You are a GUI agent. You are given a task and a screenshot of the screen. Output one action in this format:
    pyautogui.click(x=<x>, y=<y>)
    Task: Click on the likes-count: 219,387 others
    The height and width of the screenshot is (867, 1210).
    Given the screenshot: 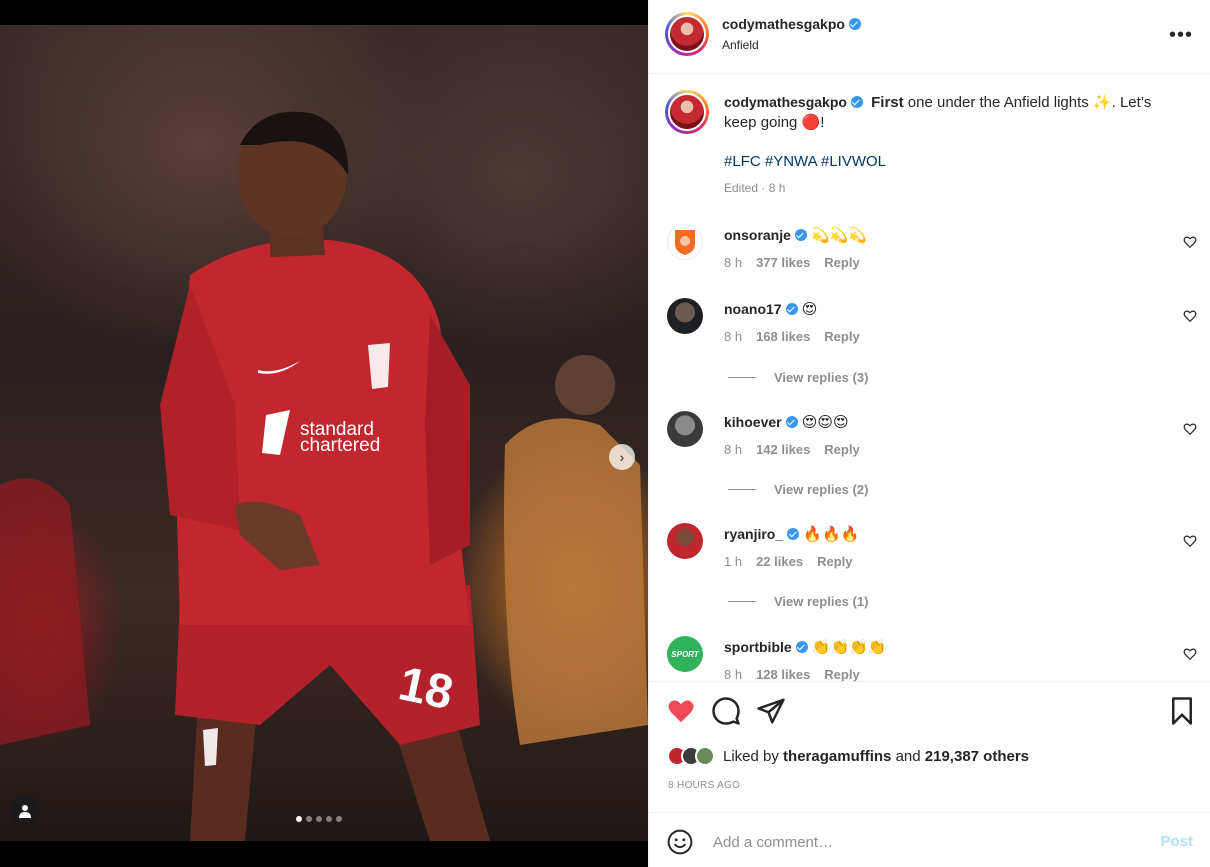 What is the action you would take?
    pyautogui.click(x=977, y=756)
    